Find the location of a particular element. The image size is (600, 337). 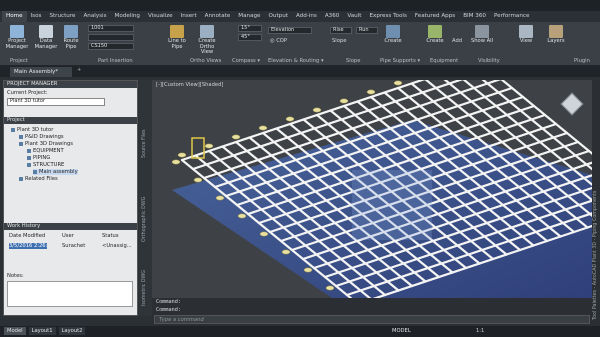

show-all-button: Show All is located at coordinates (482, 35).